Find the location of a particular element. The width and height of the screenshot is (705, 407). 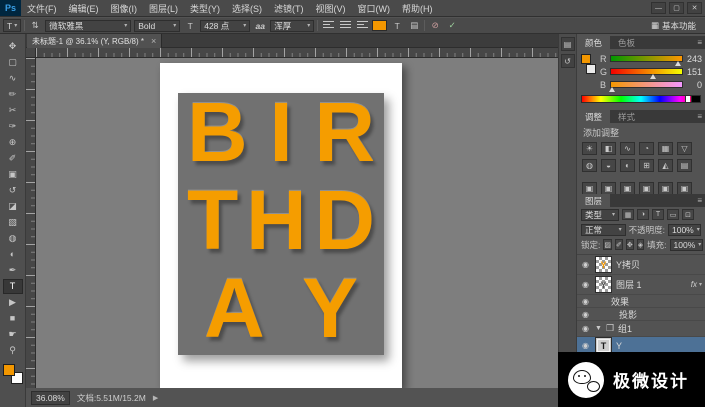

align-left-icon is located at coordinates (328, 25).